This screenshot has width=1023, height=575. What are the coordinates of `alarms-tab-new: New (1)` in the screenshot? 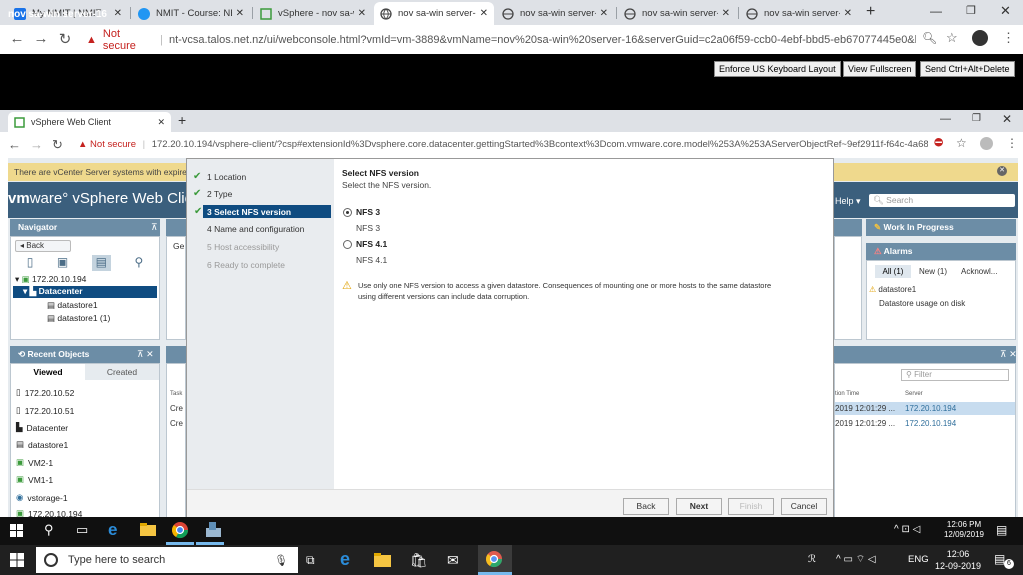 It's located at (933, 271).